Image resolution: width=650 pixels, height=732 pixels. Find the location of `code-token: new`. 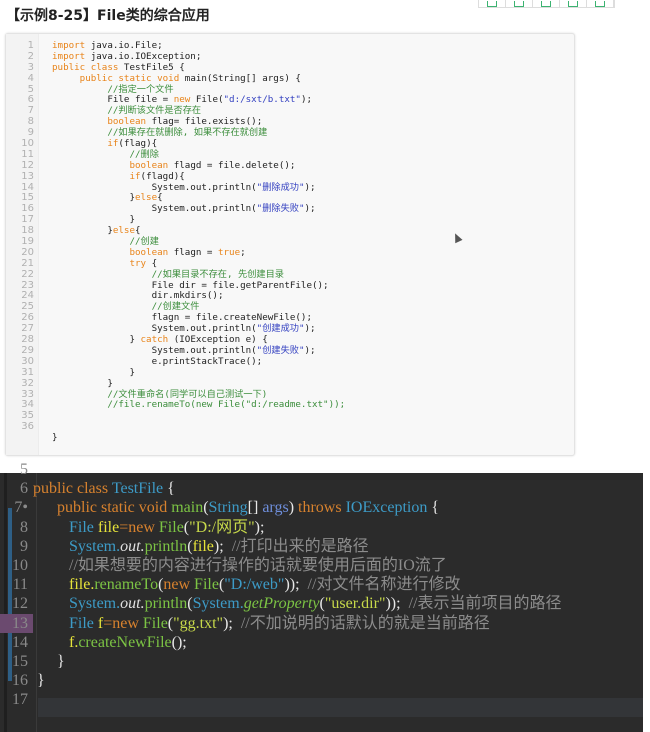

code-token: new is located at coordinates (182, 100).